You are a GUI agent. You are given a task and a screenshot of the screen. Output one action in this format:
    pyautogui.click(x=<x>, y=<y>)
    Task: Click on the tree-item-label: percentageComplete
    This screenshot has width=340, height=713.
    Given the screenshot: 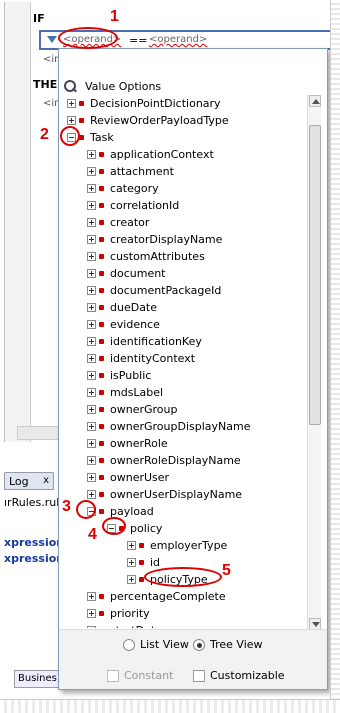 What is the action you would take?
    pyautogui.click(x=168, y=596)
    